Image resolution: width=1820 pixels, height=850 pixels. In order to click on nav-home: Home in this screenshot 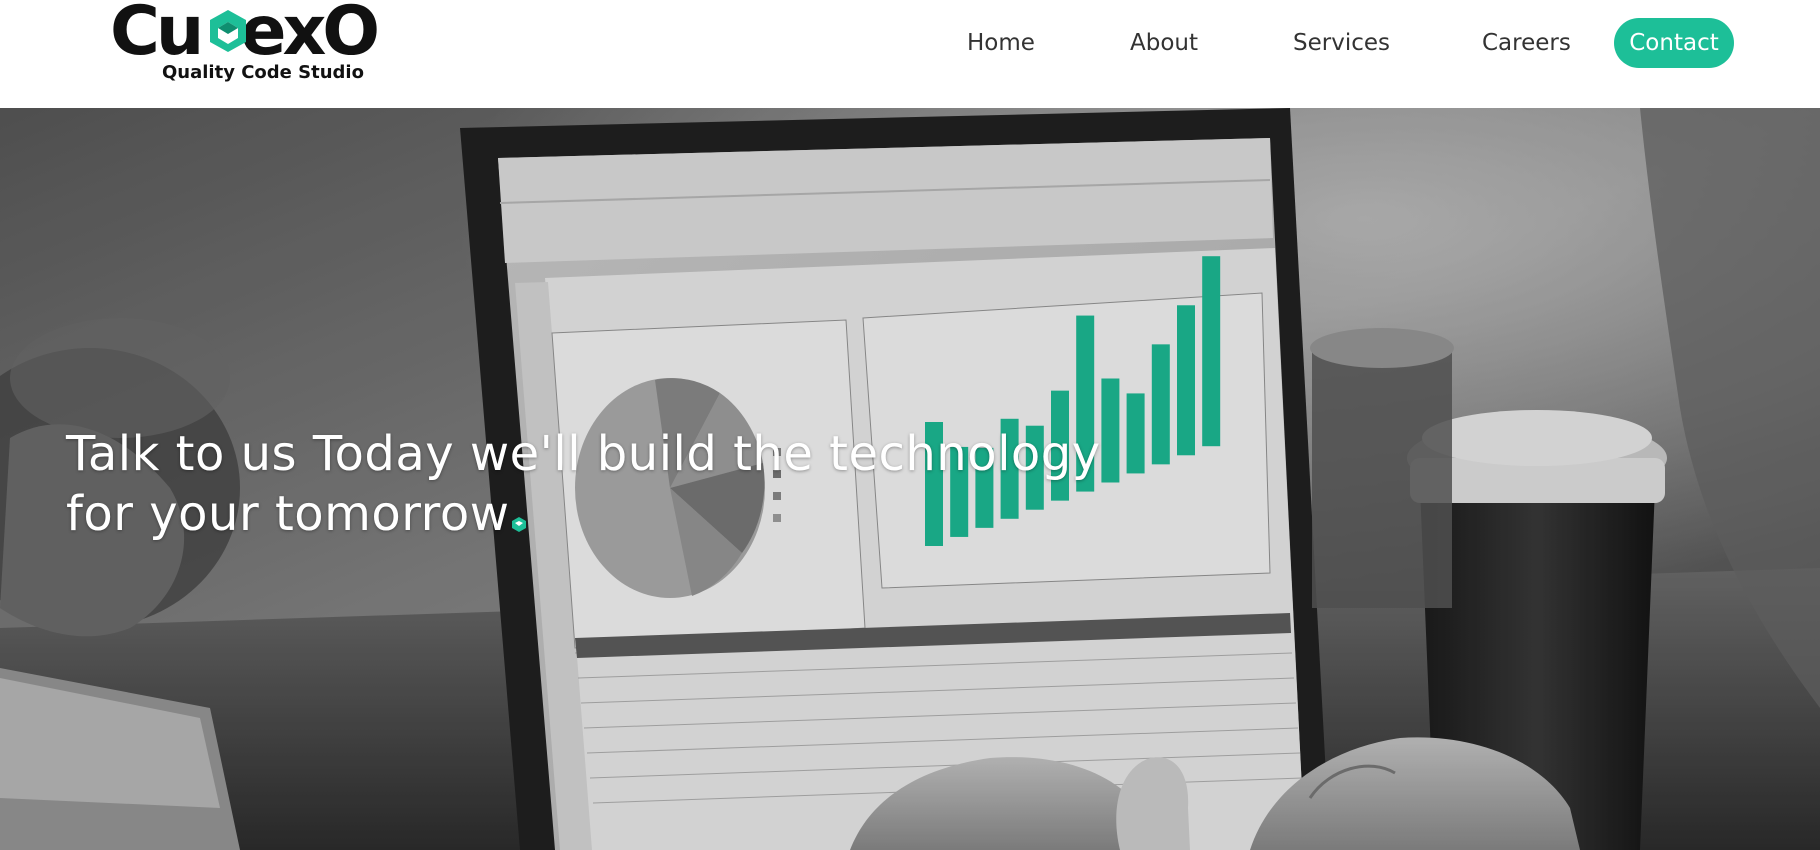, I will do `click(1001, 43)`.